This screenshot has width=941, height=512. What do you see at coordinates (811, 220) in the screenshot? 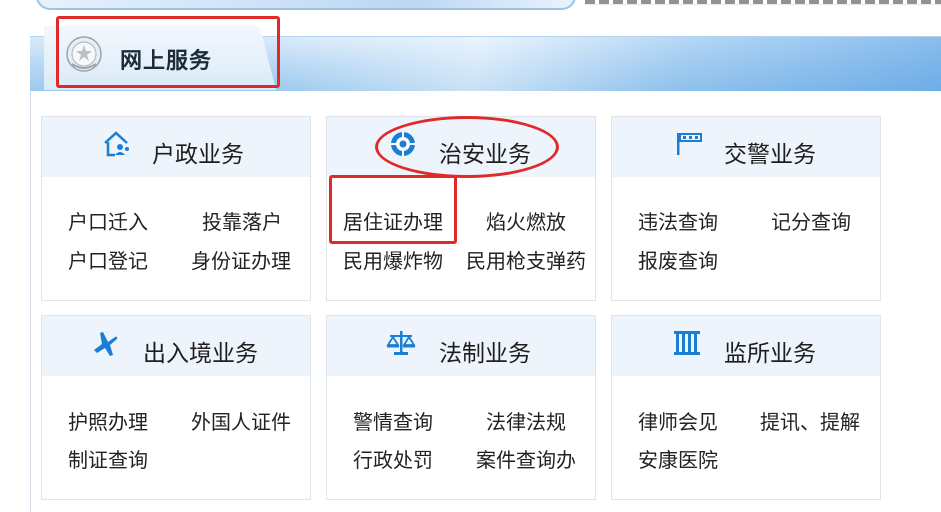
I see `service-link: 记分查询` at bounding box center [811, 220].